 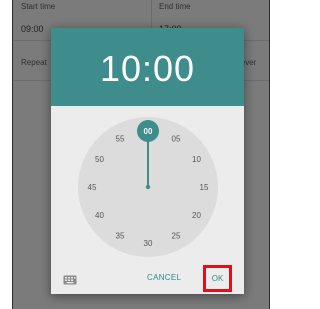 I want to click on clock-number-20: 20, so click(x=196, y=215).